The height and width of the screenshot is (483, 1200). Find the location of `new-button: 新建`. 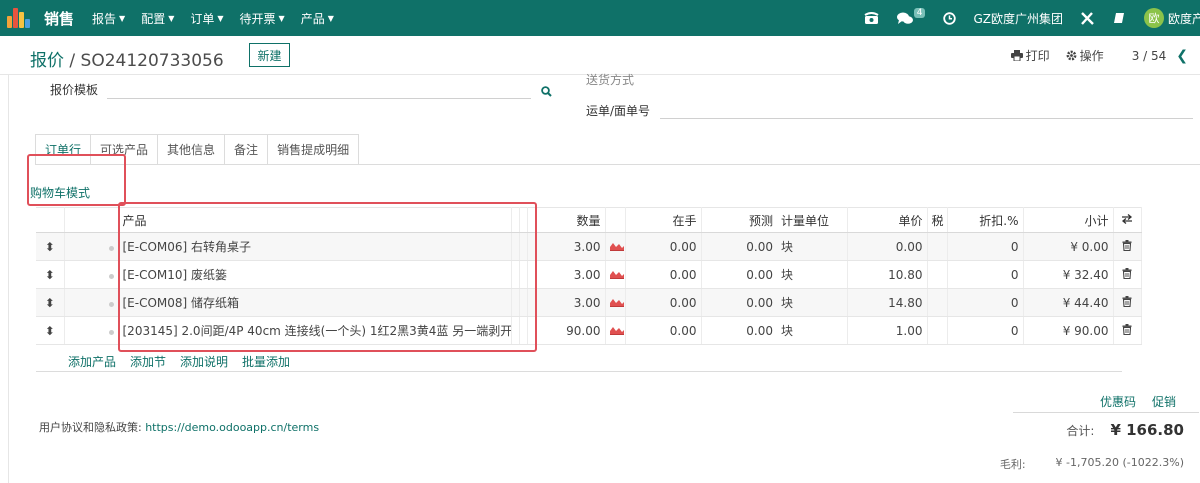

new-button: 新建 is located at coordinates (269, 55).